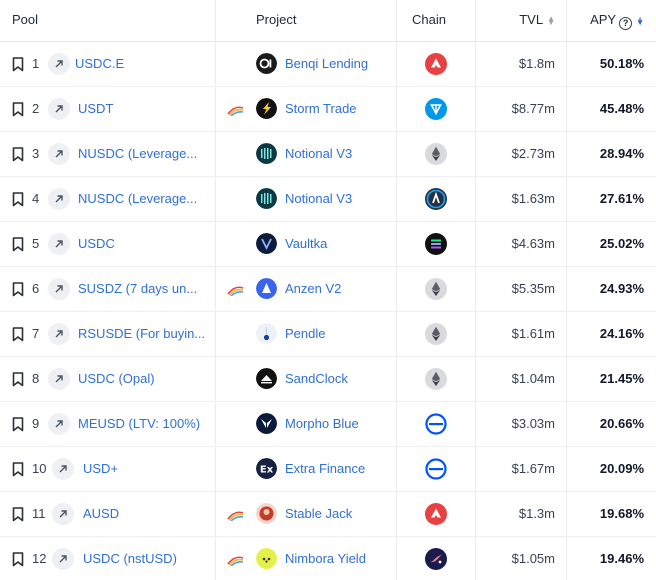 The width and height of the screenshot is (656, 580). What do you see at coordinates (36, 243) in the screenshot?
I see `rank-number: 5` at bounding box center [36, 243].